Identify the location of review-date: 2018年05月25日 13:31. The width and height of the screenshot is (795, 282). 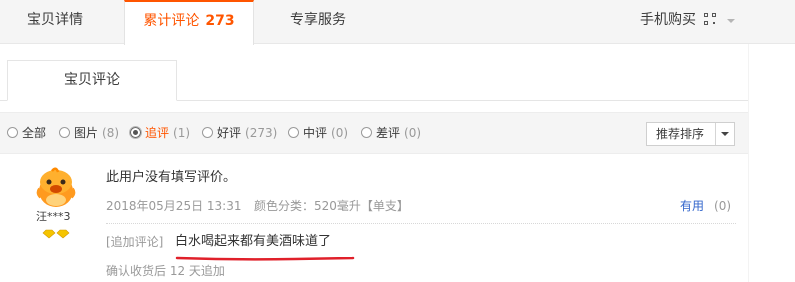
(174, 206).